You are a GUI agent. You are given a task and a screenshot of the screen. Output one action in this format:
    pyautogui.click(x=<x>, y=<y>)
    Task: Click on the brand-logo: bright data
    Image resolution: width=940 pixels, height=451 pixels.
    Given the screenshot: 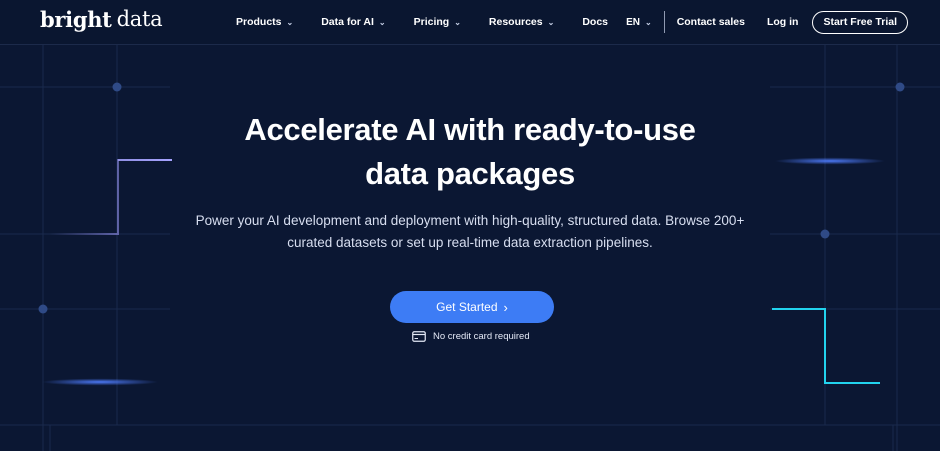 What is the action you would take?
    pyautogui.click(x=101, y=19)
    